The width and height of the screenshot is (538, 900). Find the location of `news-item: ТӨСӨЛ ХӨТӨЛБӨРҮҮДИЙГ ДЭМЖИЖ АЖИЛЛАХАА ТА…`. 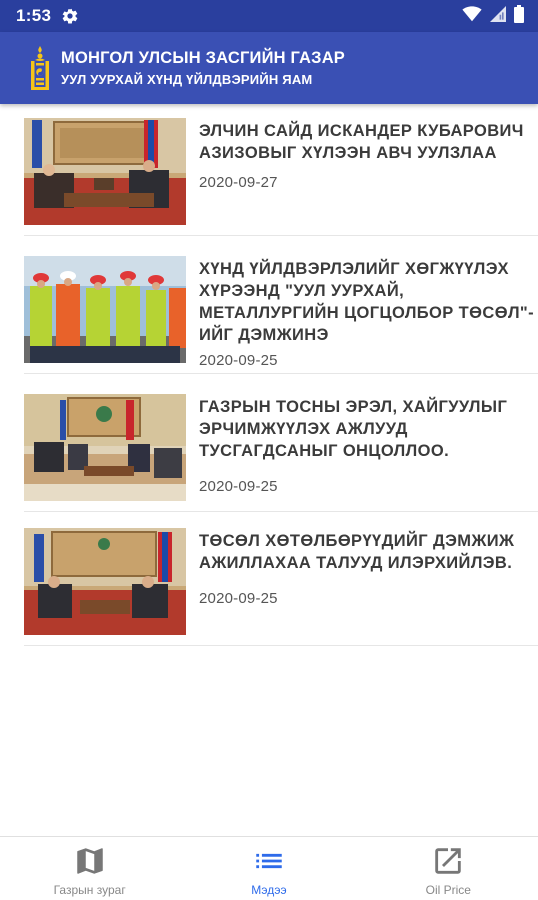

news-item: ТӨСӨЛ ХӨТӨЛБӨРҮҮДИЙГ ДЭМЖИЖ АЖИЛЛАХАА ТА… is located at coordinates (281, 587).